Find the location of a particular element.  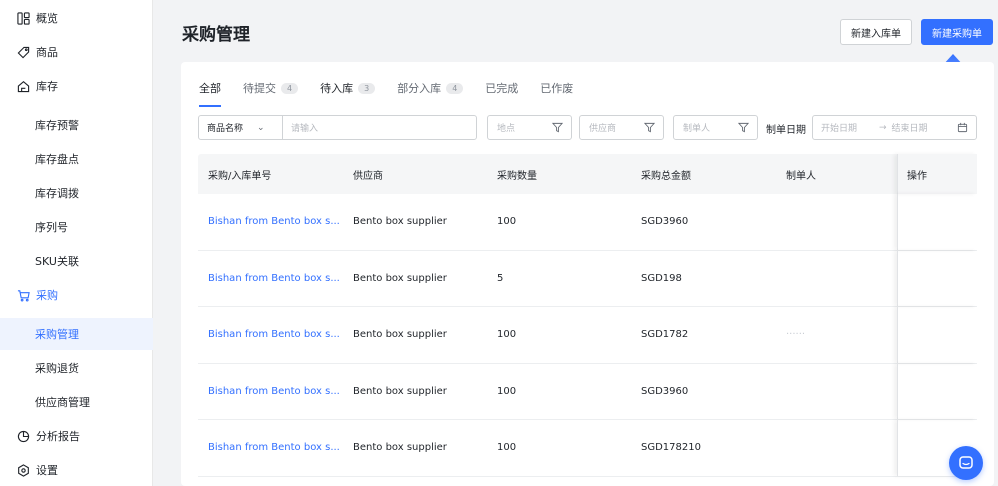

sidebar-item-label: 设置 is located at coordinates (47, 470).